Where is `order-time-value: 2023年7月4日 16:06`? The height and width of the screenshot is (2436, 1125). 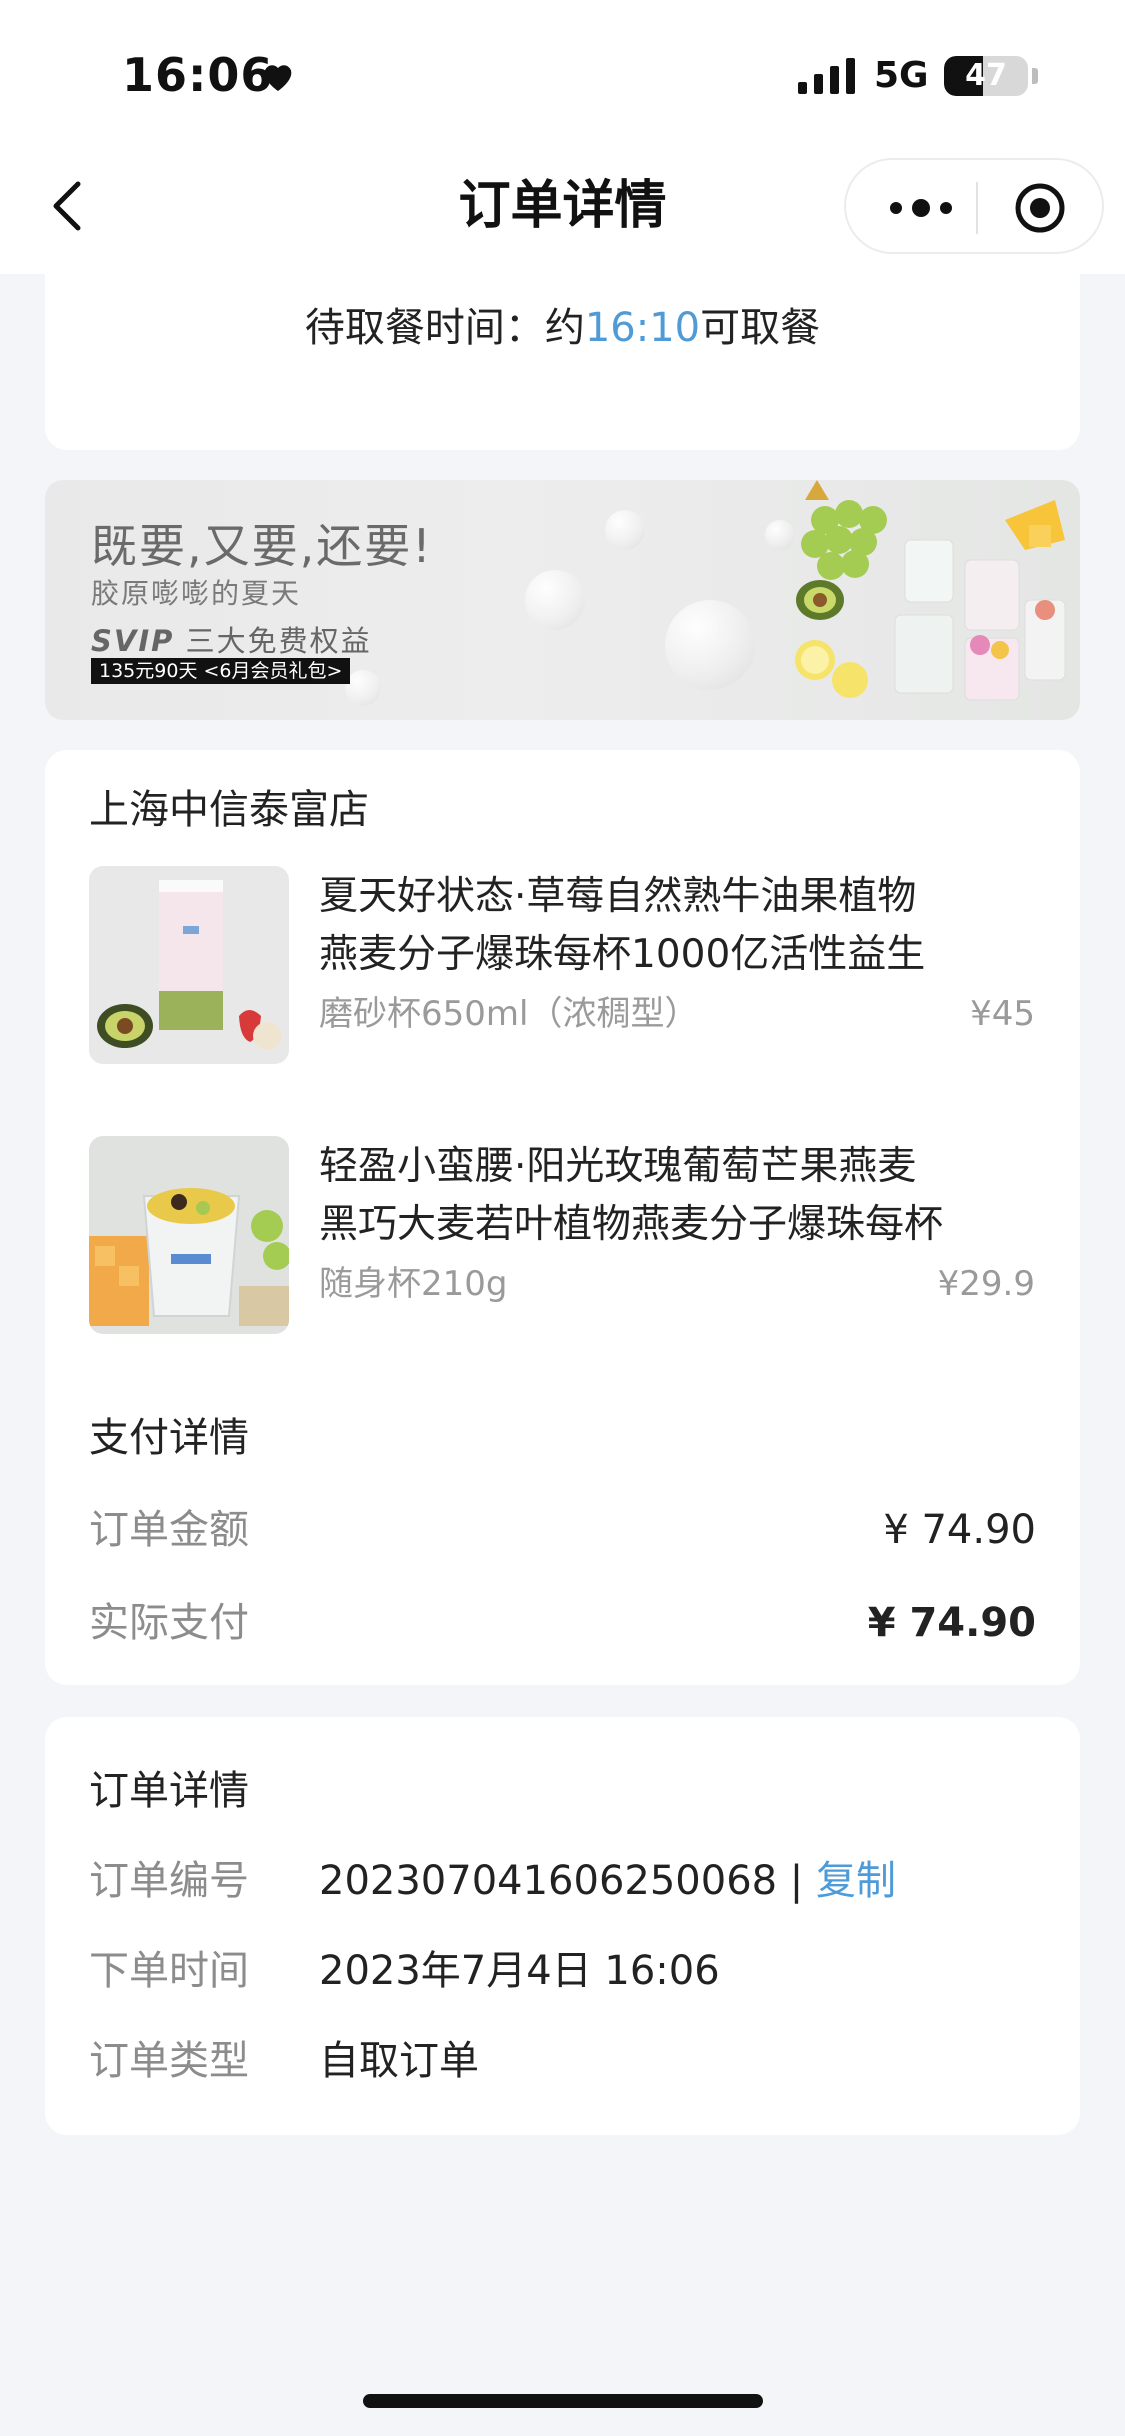 order-time-value: 2023年7月4日 16:06 is located at coordinates (519, 1971).